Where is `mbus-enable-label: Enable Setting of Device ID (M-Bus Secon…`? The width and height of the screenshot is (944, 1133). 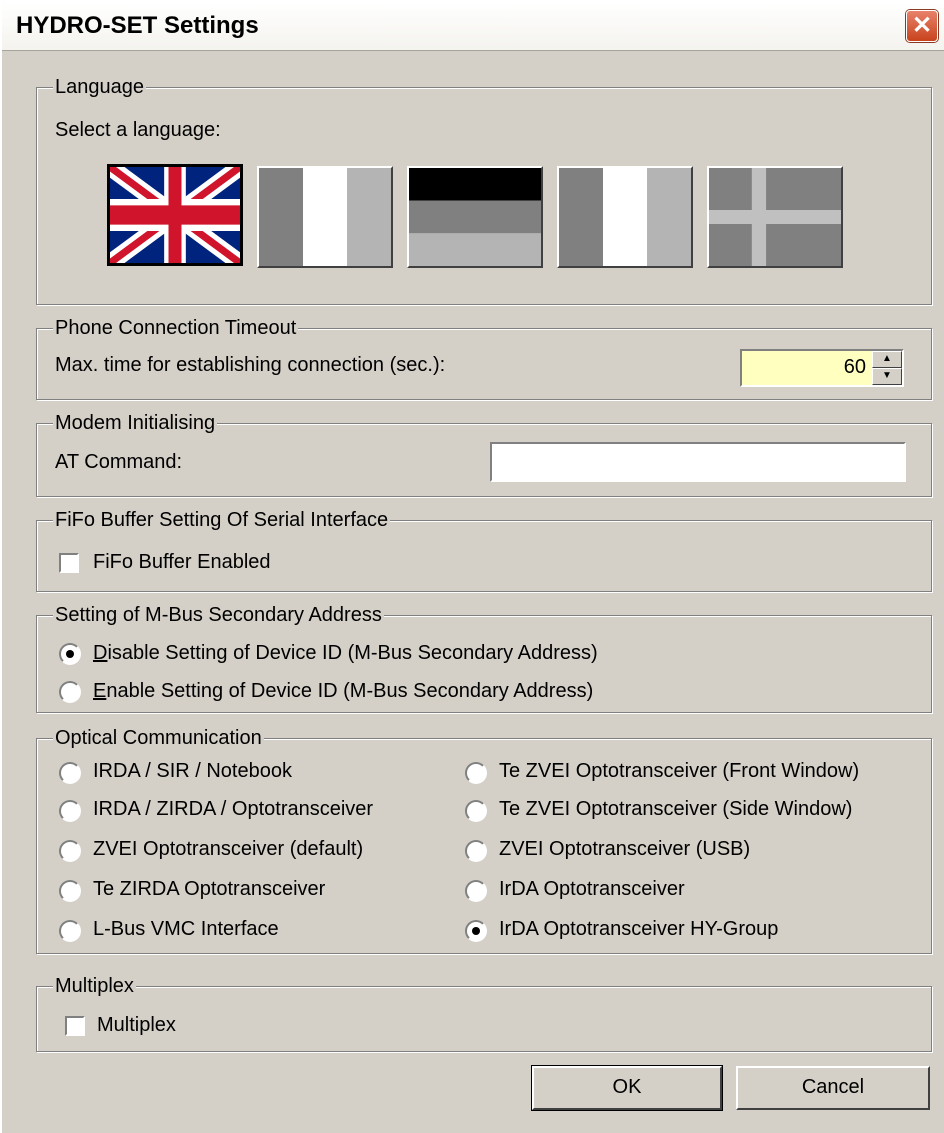
mbus-enable-label: Enable Setting of Device ID (M-Bus Secon… is located at coordinates (343, 691).